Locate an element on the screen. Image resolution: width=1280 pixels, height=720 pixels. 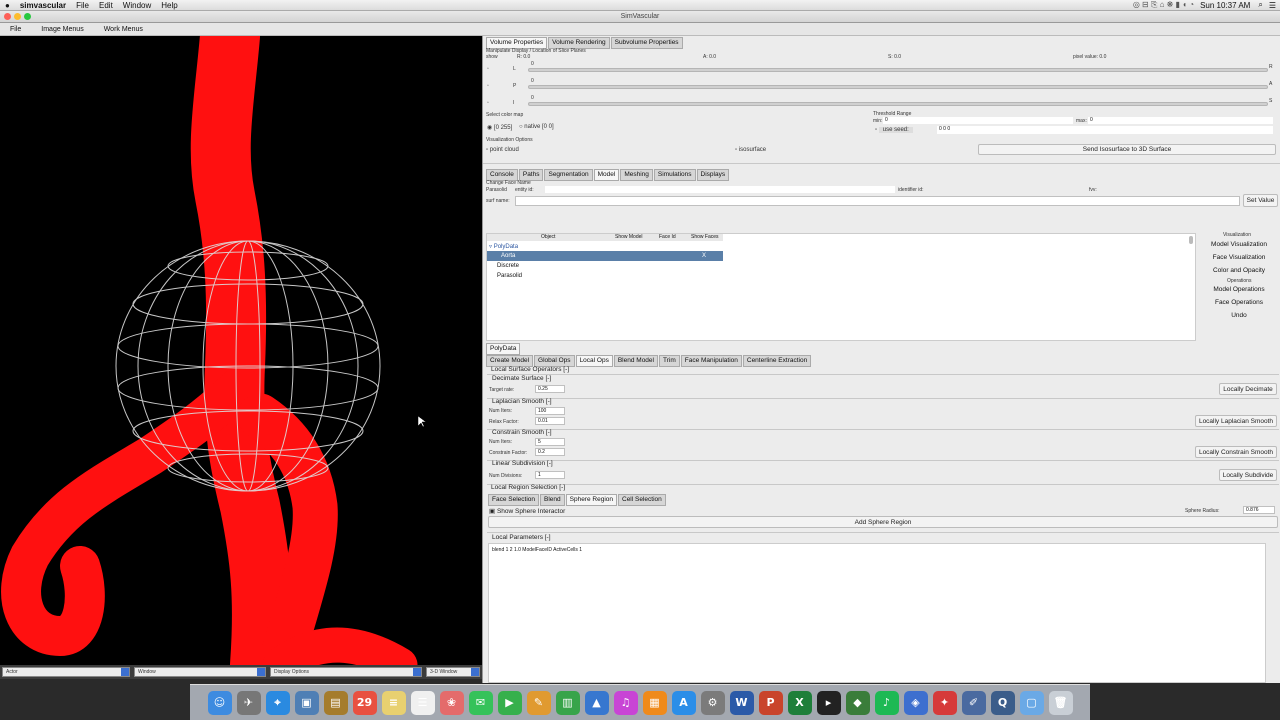
slice-i-slider is located at coordinates (898, 104).